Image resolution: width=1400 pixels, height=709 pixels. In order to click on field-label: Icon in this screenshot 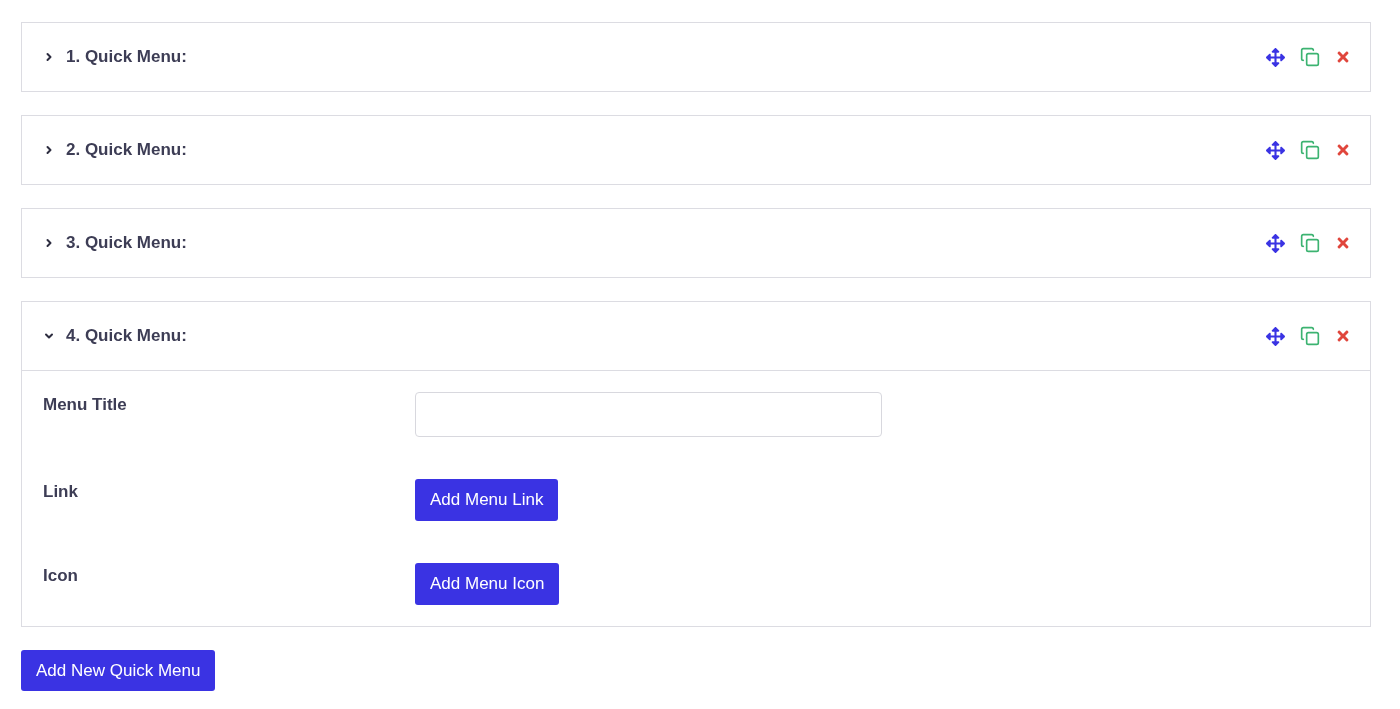, I will do `click(60, 576)`.